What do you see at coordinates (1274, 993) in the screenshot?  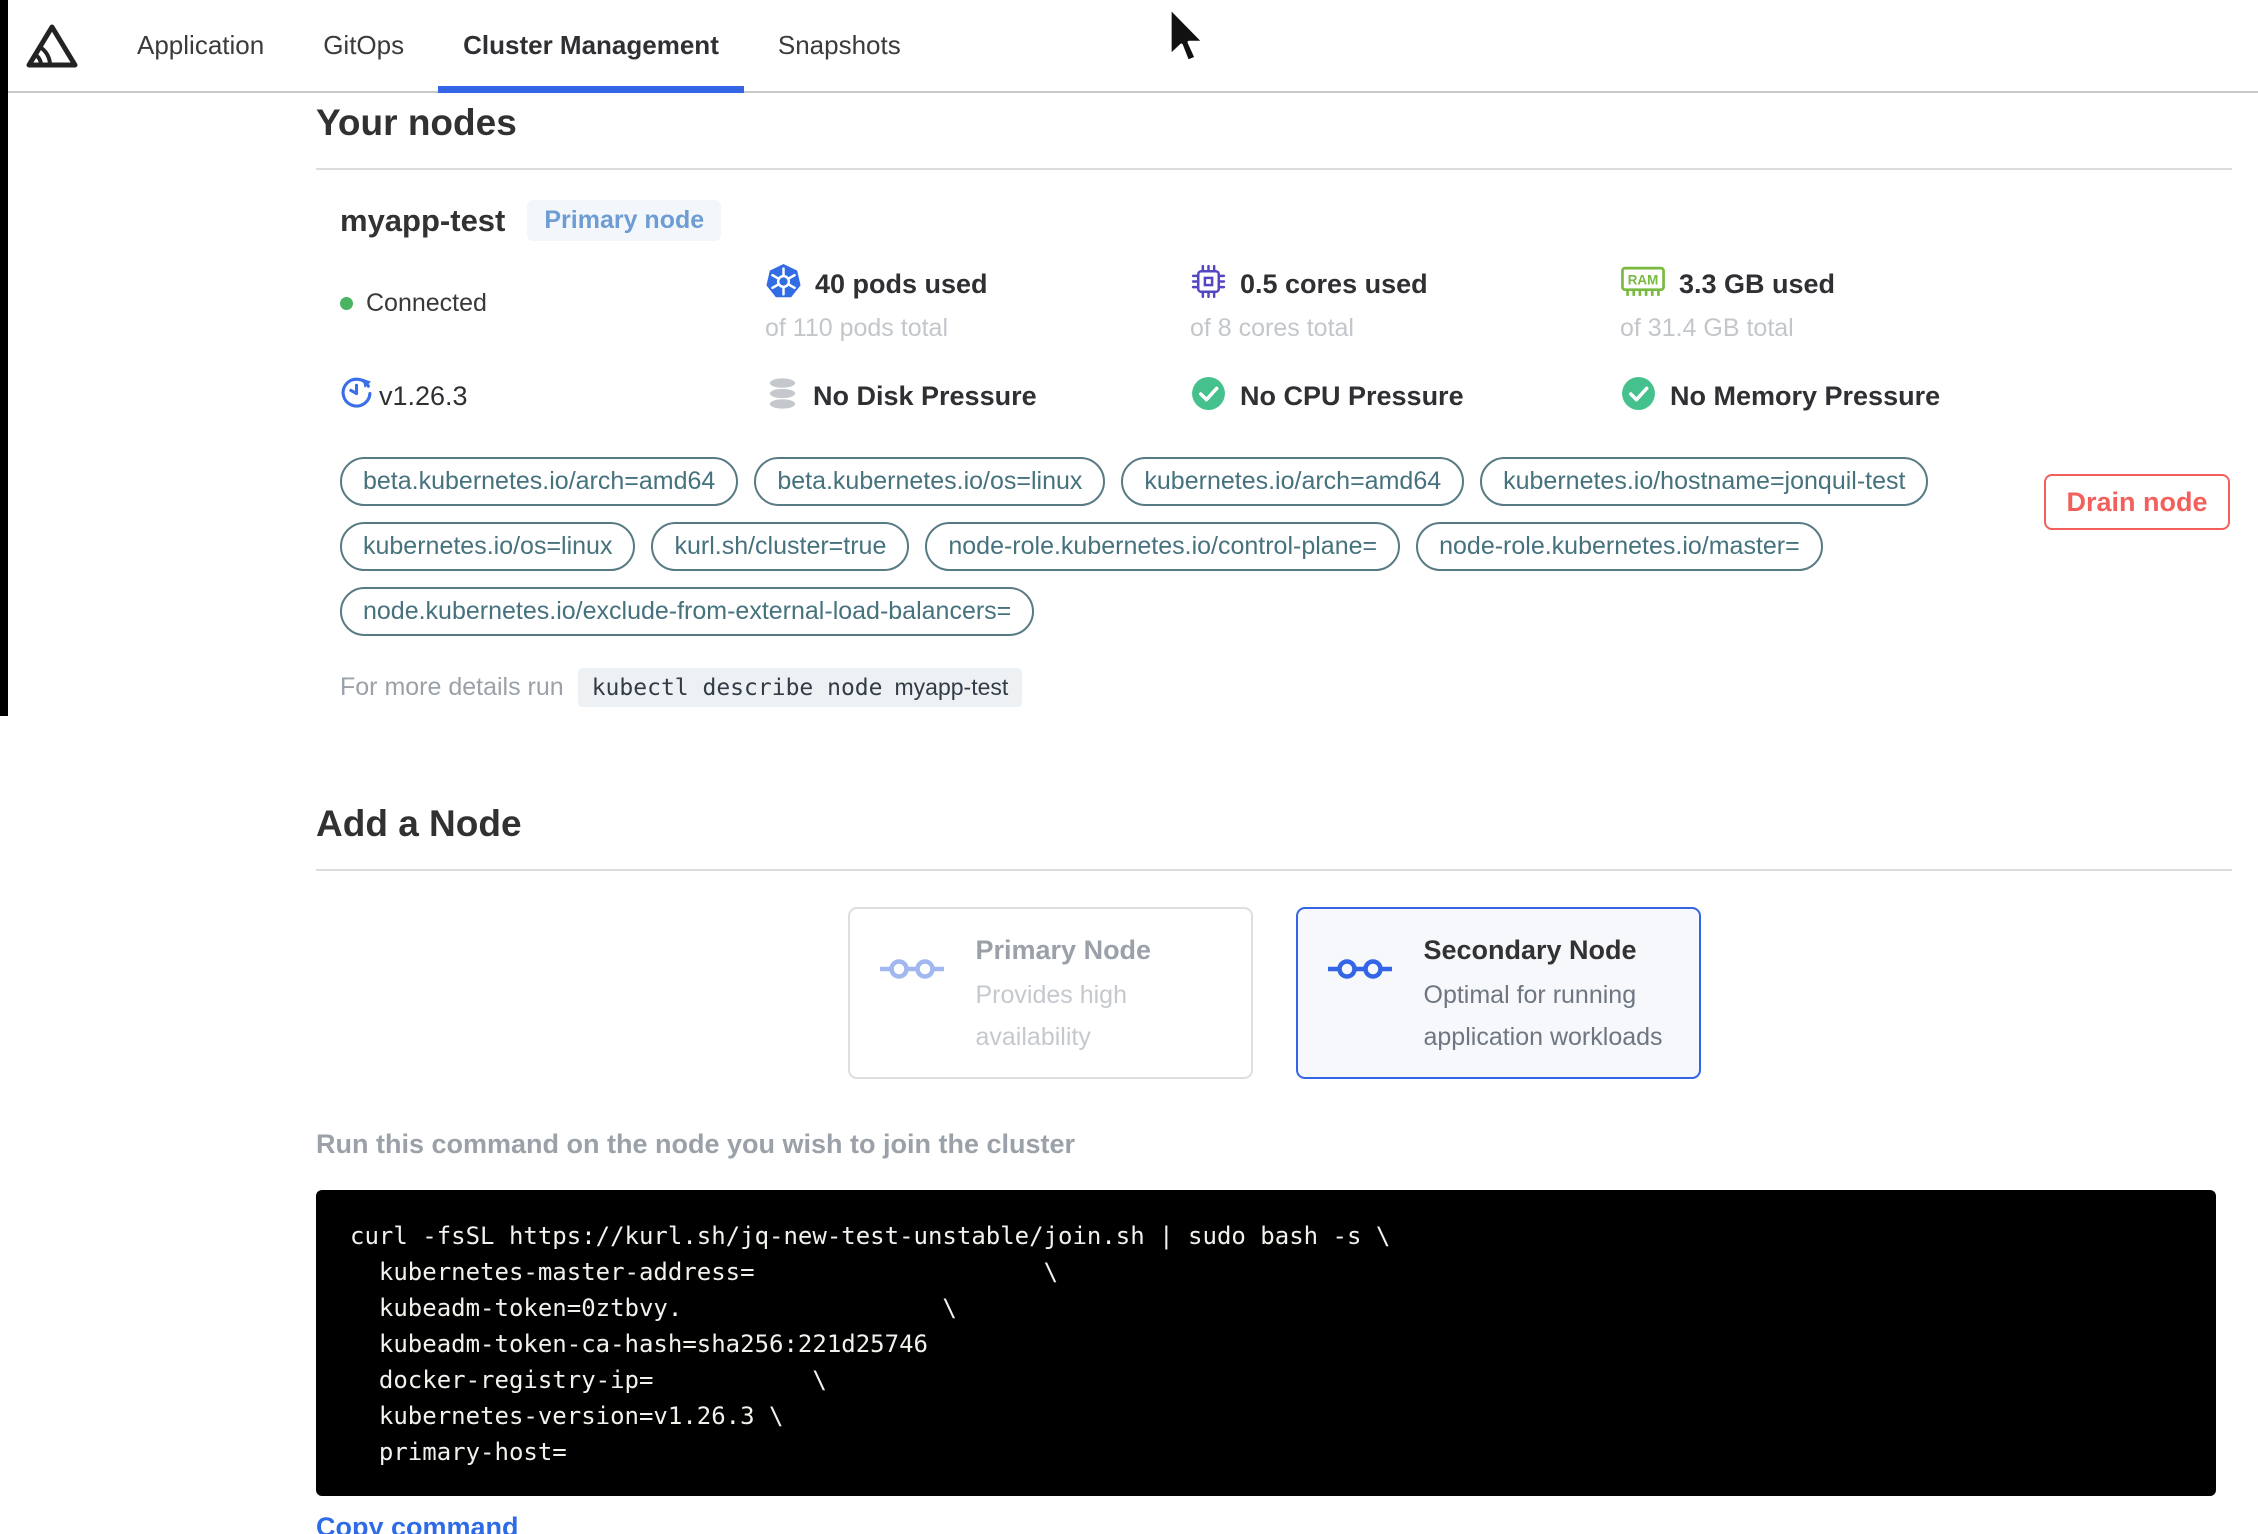 I see `node-type-cards: Primary Node Provides high availability` at bounding box center [1274, 993].